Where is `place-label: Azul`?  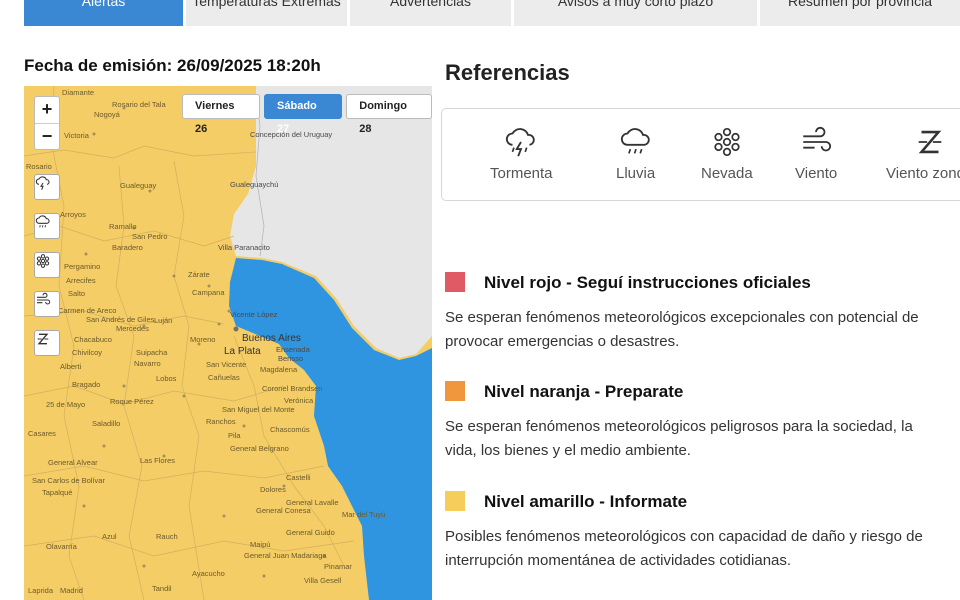
place-label: Azul is located at coordinates (109, 536).